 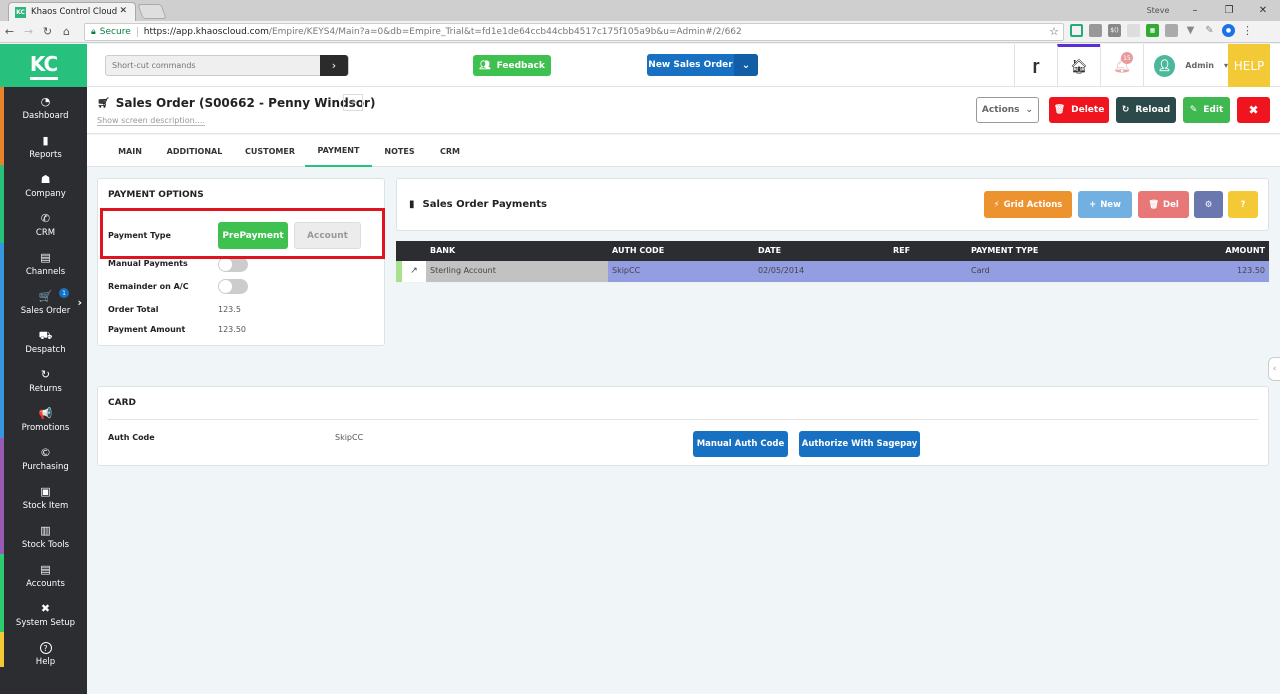 What do you see at coordinates (1079, 110) in the screenshot?
I see `delete-button: 🗑︎ Delete` at bounding box center [1079, 110].